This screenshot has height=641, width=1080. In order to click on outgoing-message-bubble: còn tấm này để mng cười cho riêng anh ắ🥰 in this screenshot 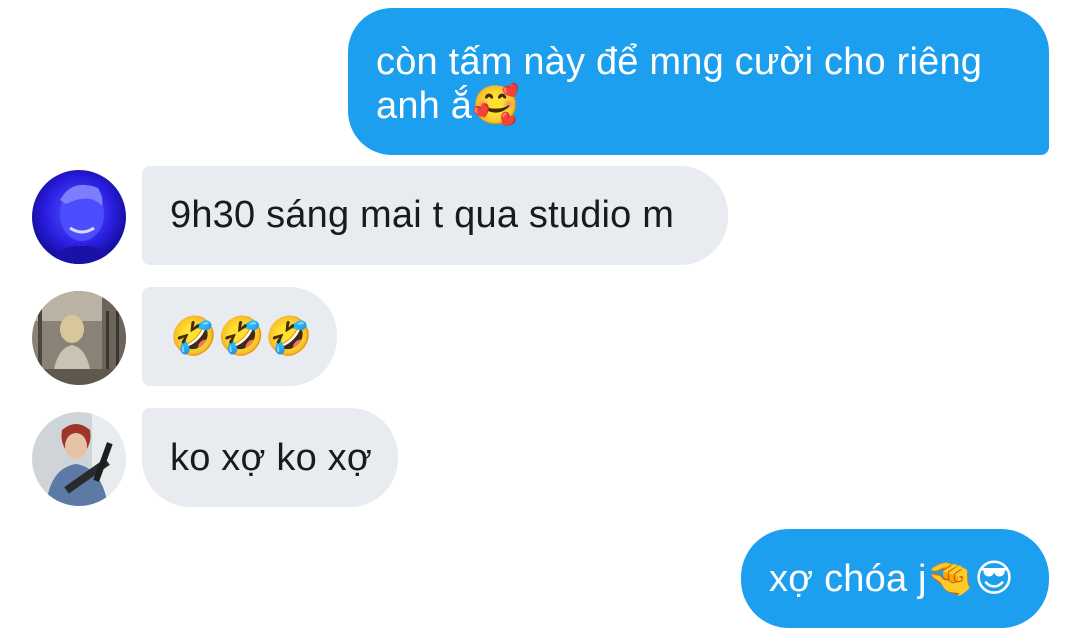, I will do `click(698, 81)`.